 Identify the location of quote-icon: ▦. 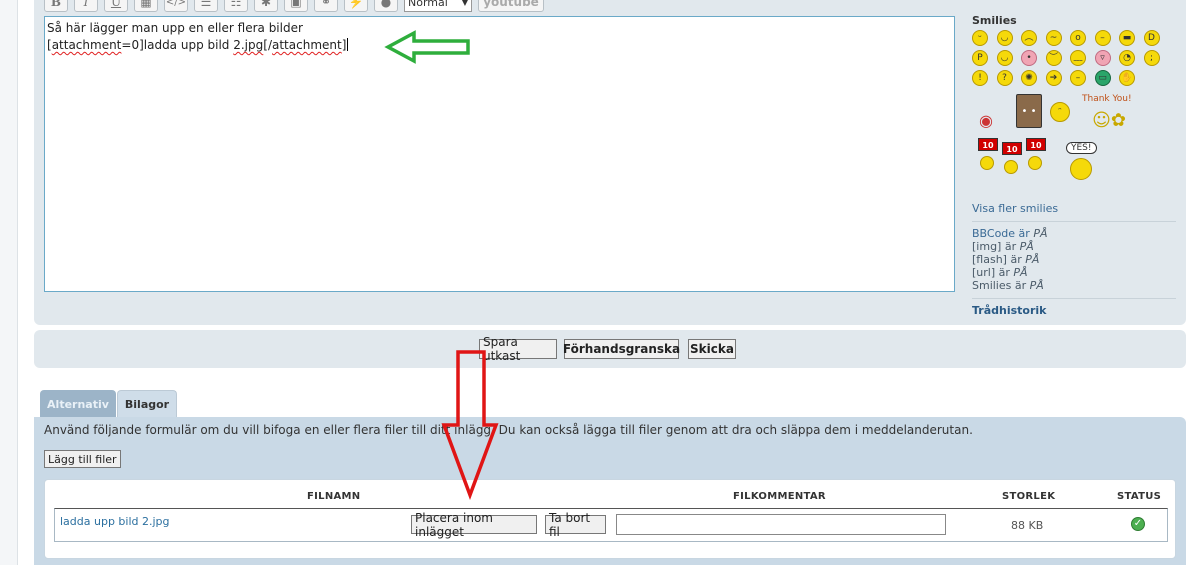
(146, 6).